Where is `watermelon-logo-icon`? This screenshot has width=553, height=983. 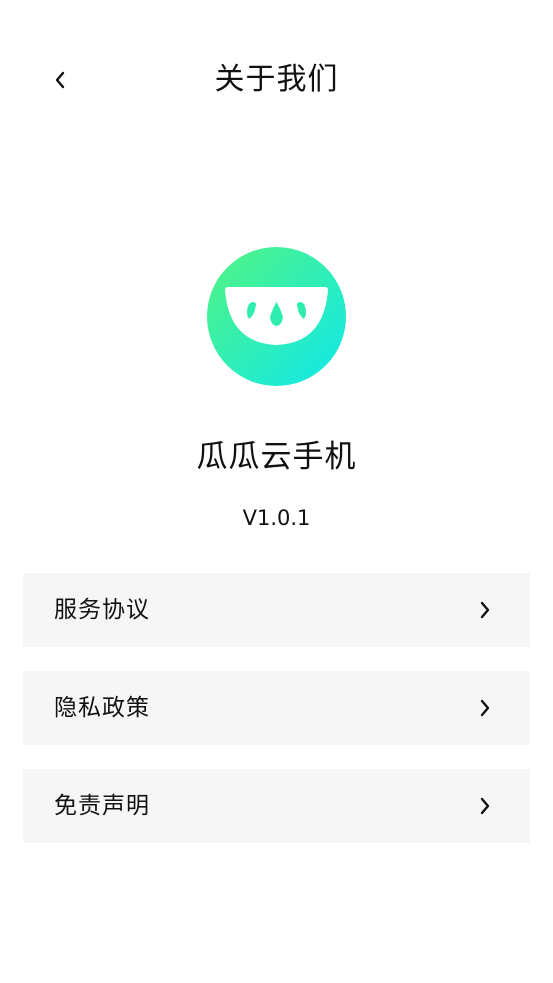
watermelon-logo-icon is located at coordinates (276, 316).